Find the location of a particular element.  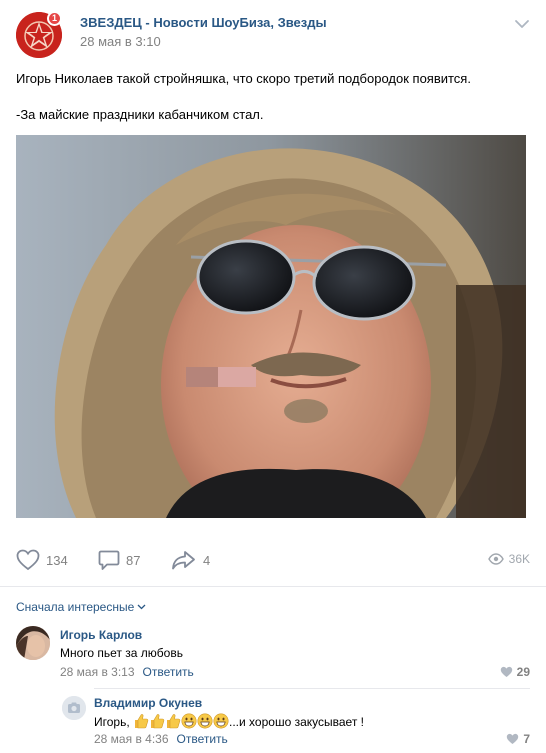

post-actions: 134 87 4 36K is located at coordinates (273, 560).